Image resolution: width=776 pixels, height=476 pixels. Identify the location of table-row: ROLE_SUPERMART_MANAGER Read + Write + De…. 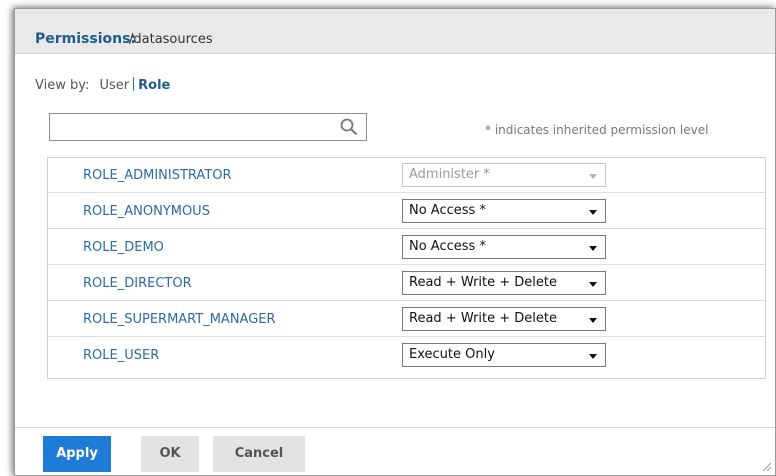
(406, 319).